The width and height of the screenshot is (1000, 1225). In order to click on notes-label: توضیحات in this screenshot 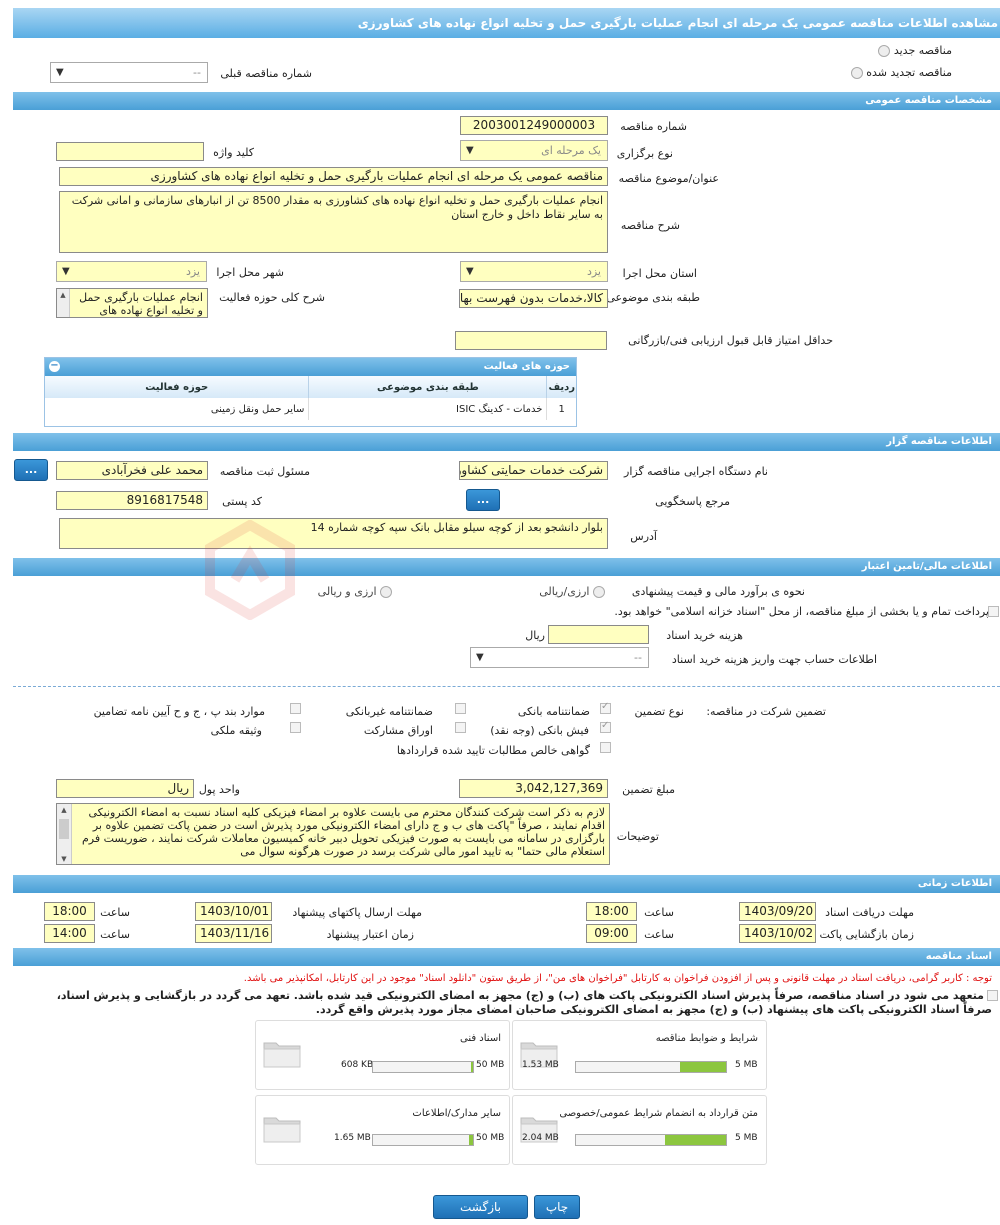, I will do `click(637, 836)`.